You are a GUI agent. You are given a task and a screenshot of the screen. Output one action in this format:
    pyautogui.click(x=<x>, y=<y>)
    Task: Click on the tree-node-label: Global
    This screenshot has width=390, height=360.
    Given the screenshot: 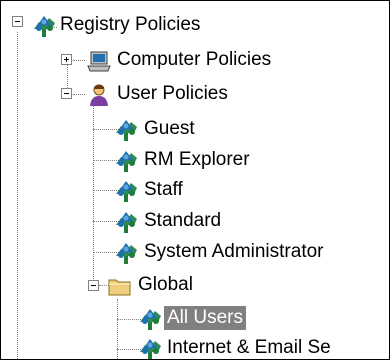 What is the action you would take?
    pyautogui.click(x=165, y=285)
    